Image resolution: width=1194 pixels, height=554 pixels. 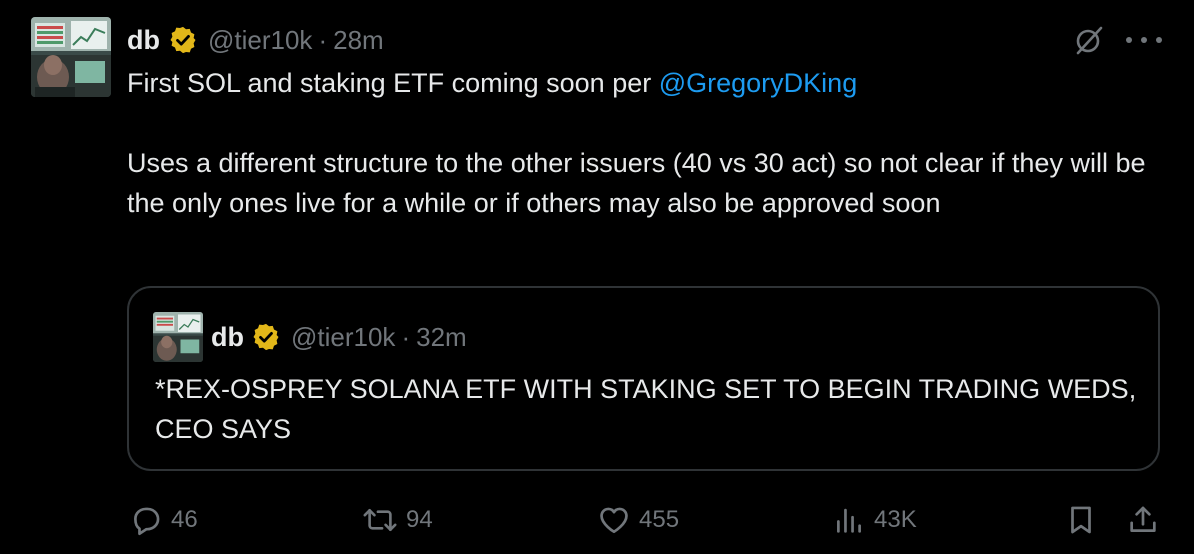 What do you see at coordinates (143, 40) in the screenshot?
I see `author-name: db` at bounding box center [143, 40].